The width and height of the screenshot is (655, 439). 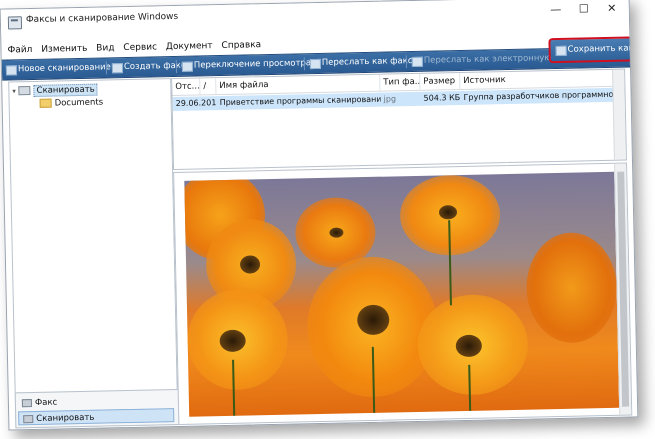 I want to click on tree-item-documents: Documents, so click(x=71, y=103).